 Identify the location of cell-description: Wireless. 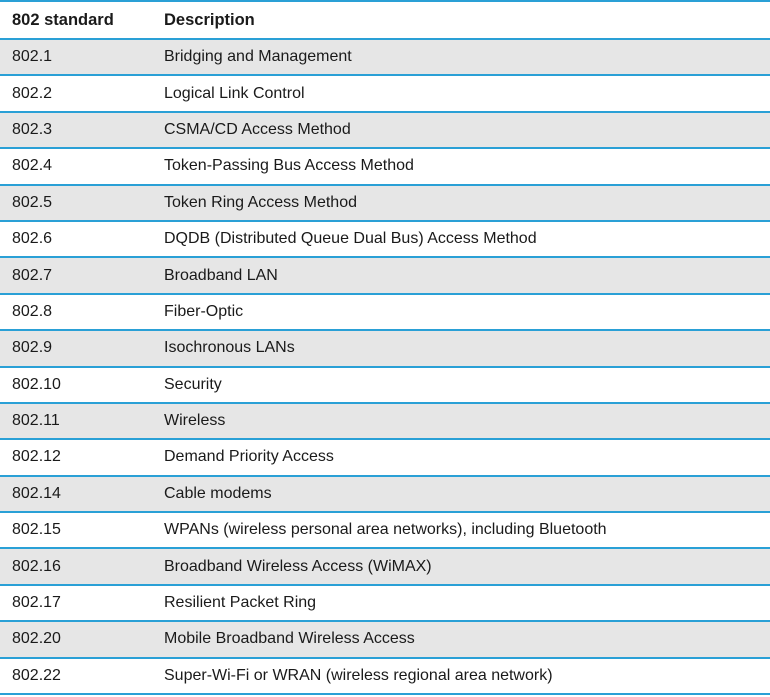
(195, 421).